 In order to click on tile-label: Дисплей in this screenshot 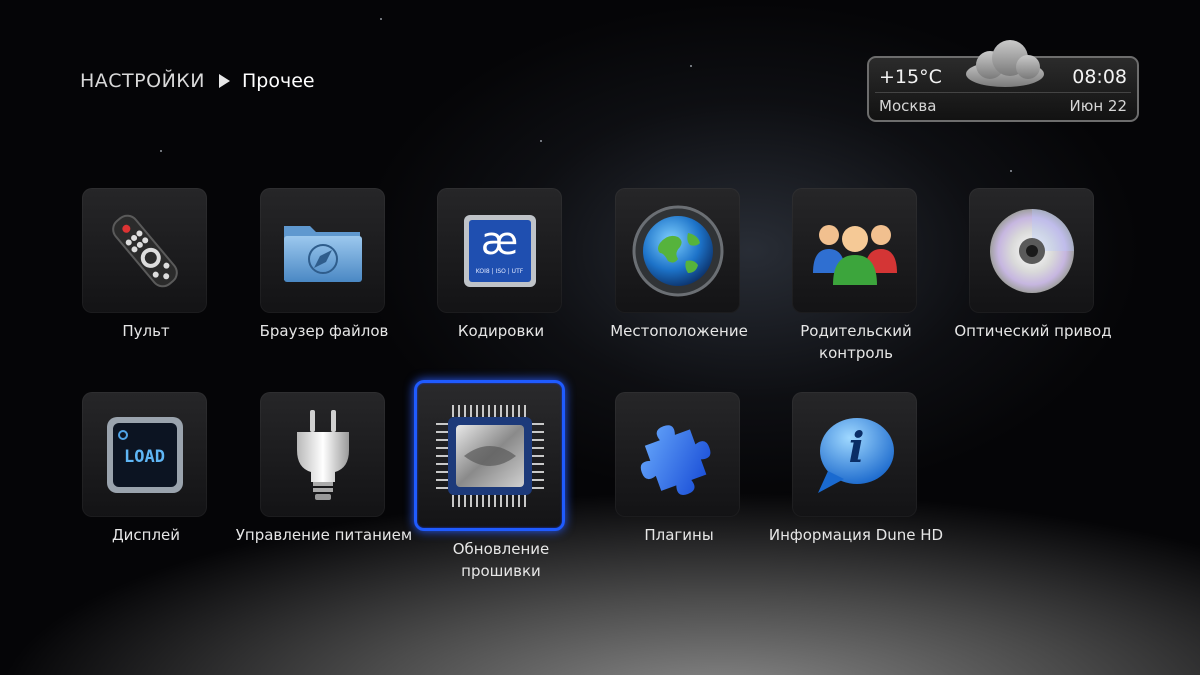, I will do `click(146, 535)`.